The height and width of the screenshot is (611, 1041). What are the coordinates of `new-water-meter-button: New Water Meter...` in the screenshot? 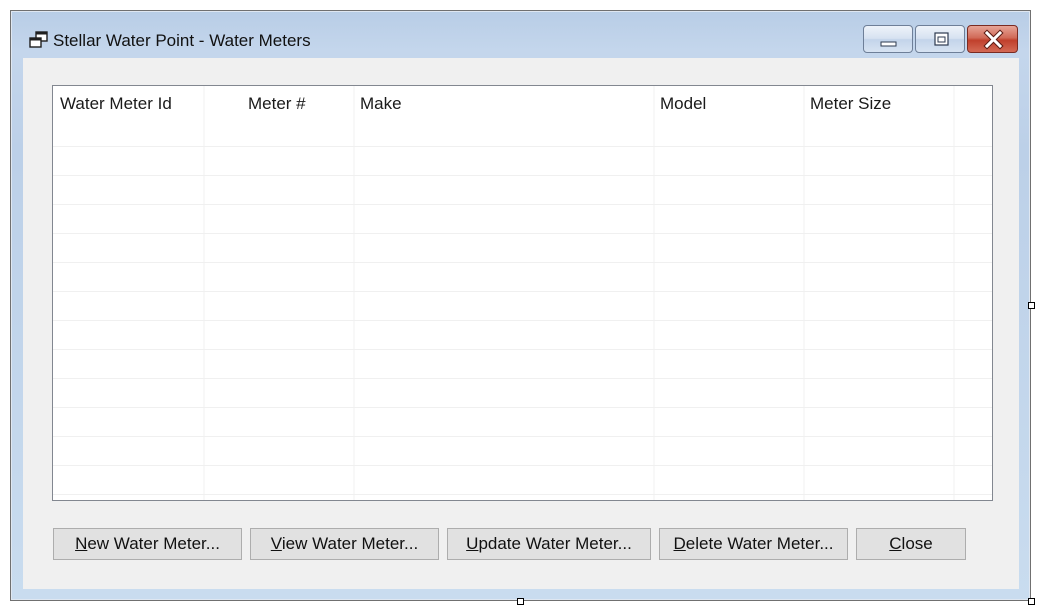 It's located at (147, 544).